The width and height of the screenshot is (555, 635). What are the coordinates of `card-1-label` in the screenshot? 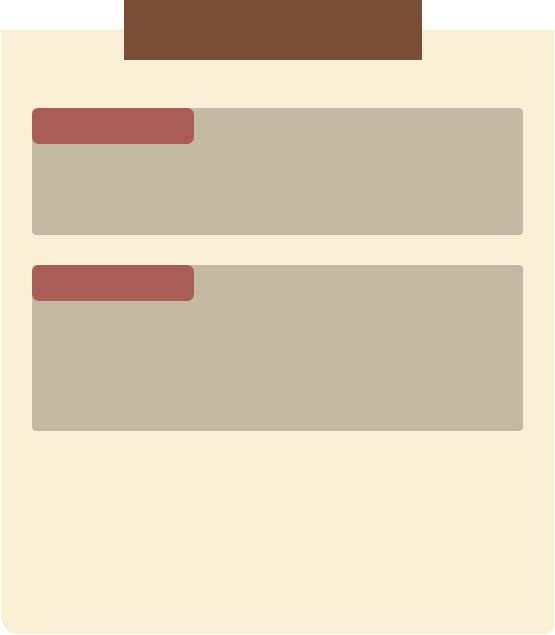 It's located at (113, 126).